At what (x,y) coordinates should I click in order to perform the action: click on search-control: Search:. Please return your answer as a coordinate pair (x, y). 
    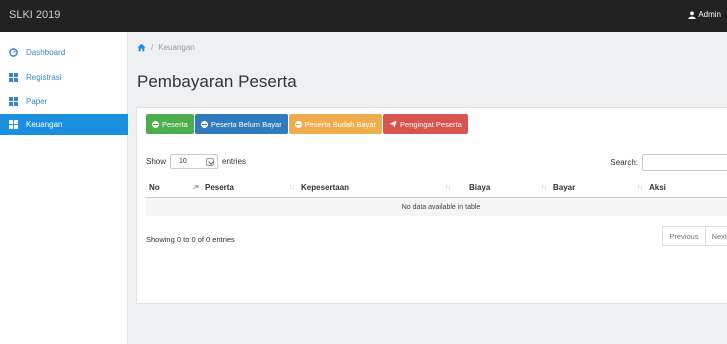
    Looking at the image, I should click on (668, 162).